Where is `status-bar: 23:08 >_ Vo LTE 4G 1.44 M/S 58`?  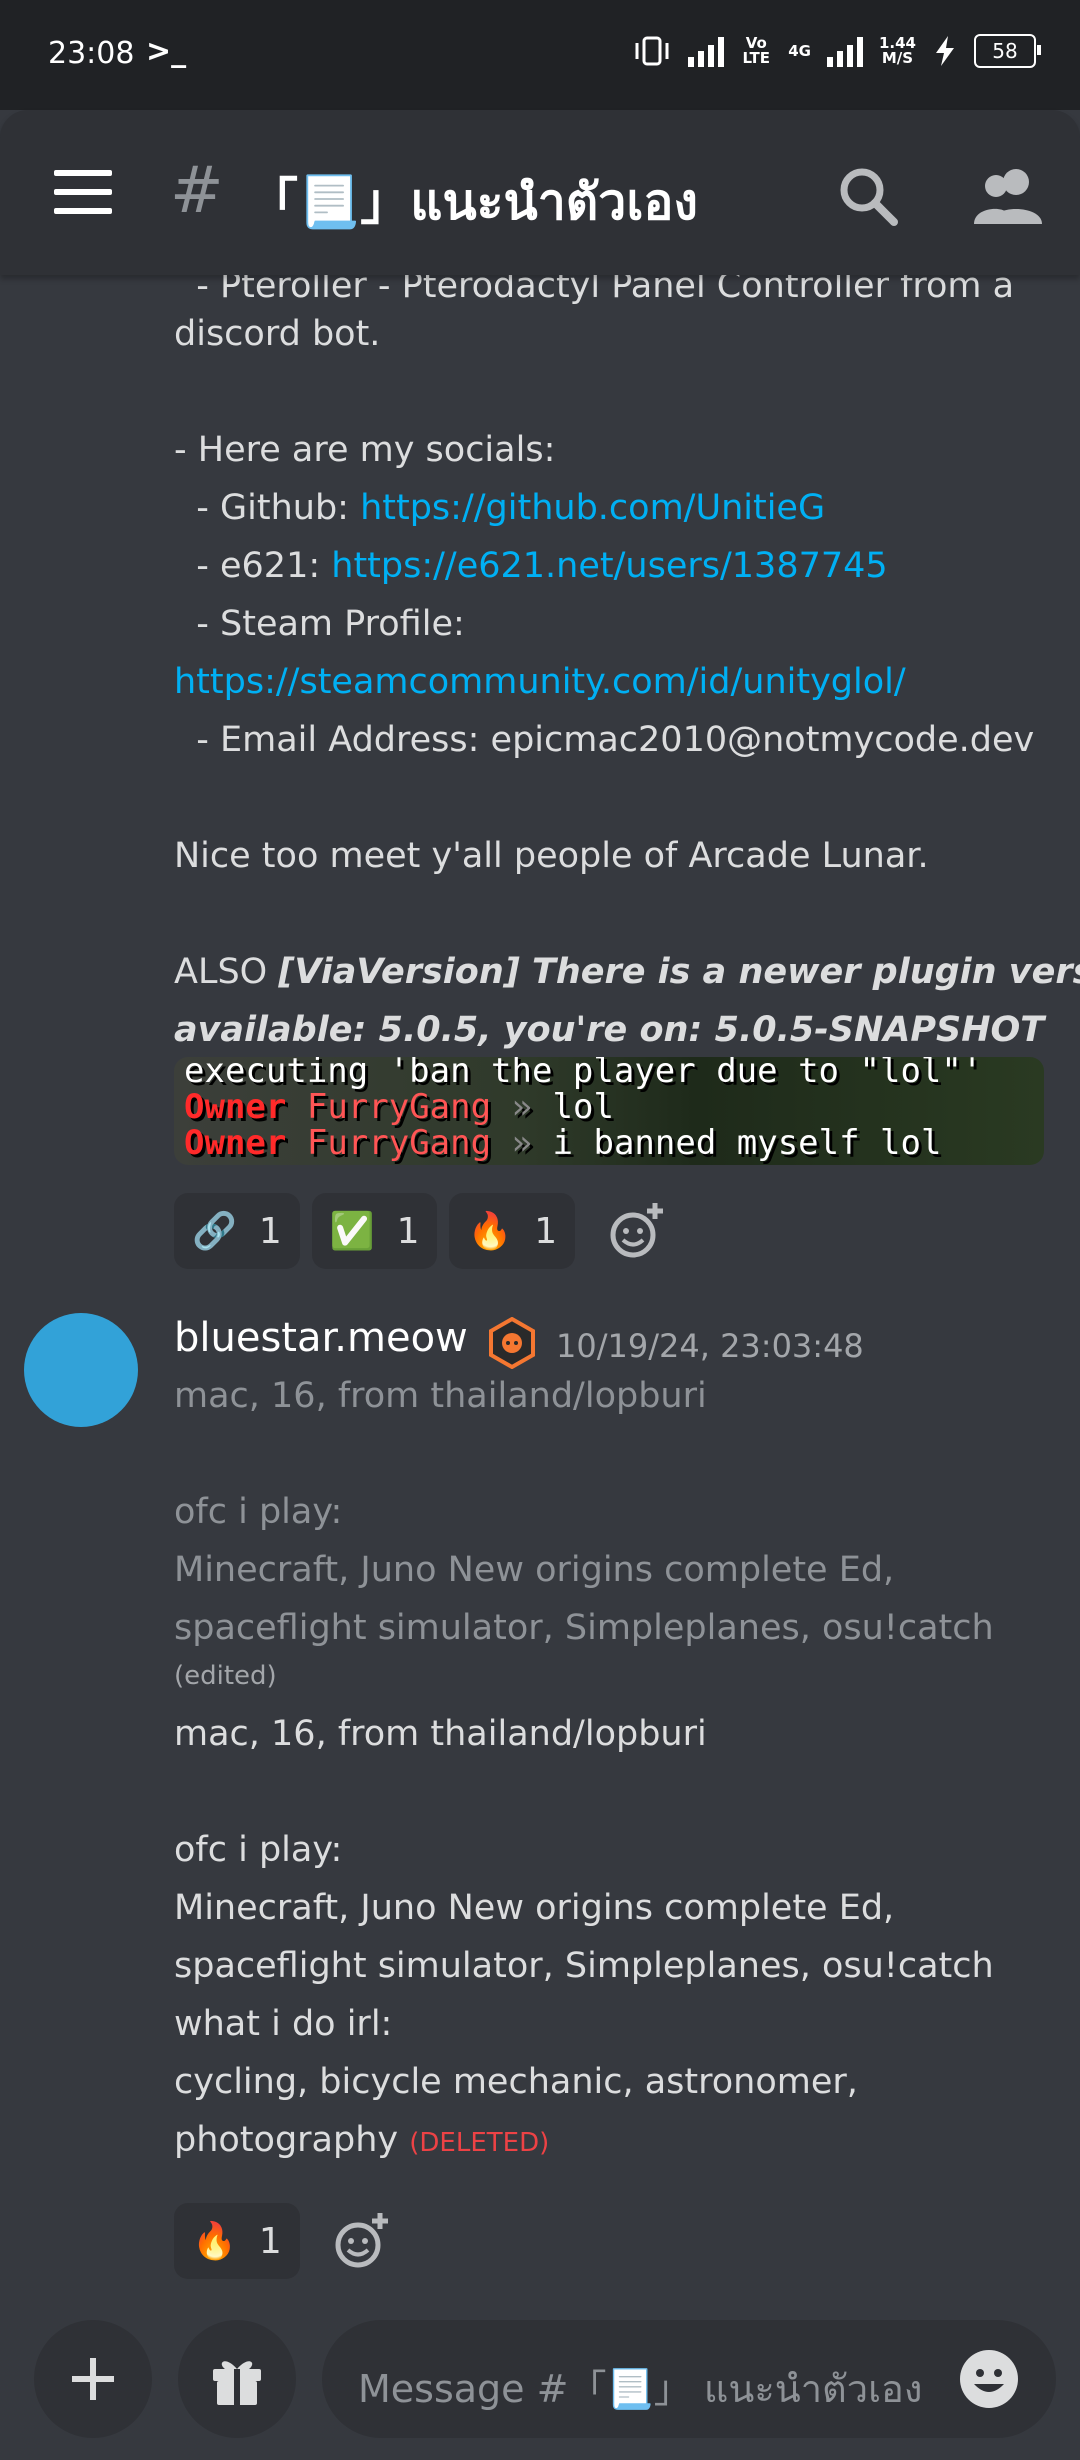
status-bar: 23:08 >_ Vo LTE 4G 1.44 M/S 58 is located at coordinates (540, 55).